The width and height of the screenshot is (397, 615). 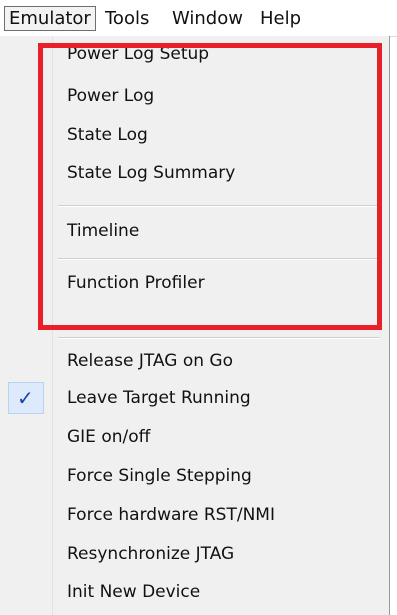 I want to click on menu-item-timeline: Timeline, so click(x=103, y=231).